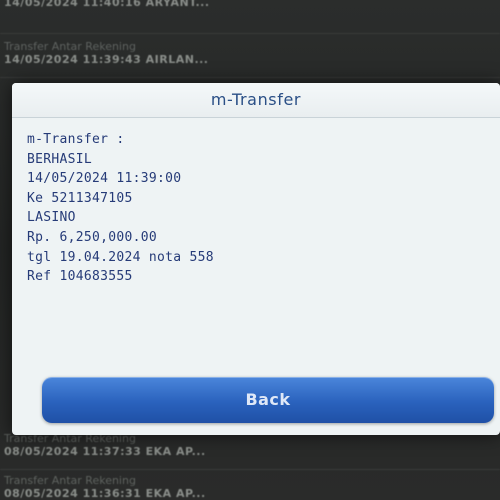 This screenshot has height=500, width=500. What do you see at coordinates (80, 198) in the screenshot?
I see `message-destination-account: Ke 5211347105` at bounding box center [80, 198].